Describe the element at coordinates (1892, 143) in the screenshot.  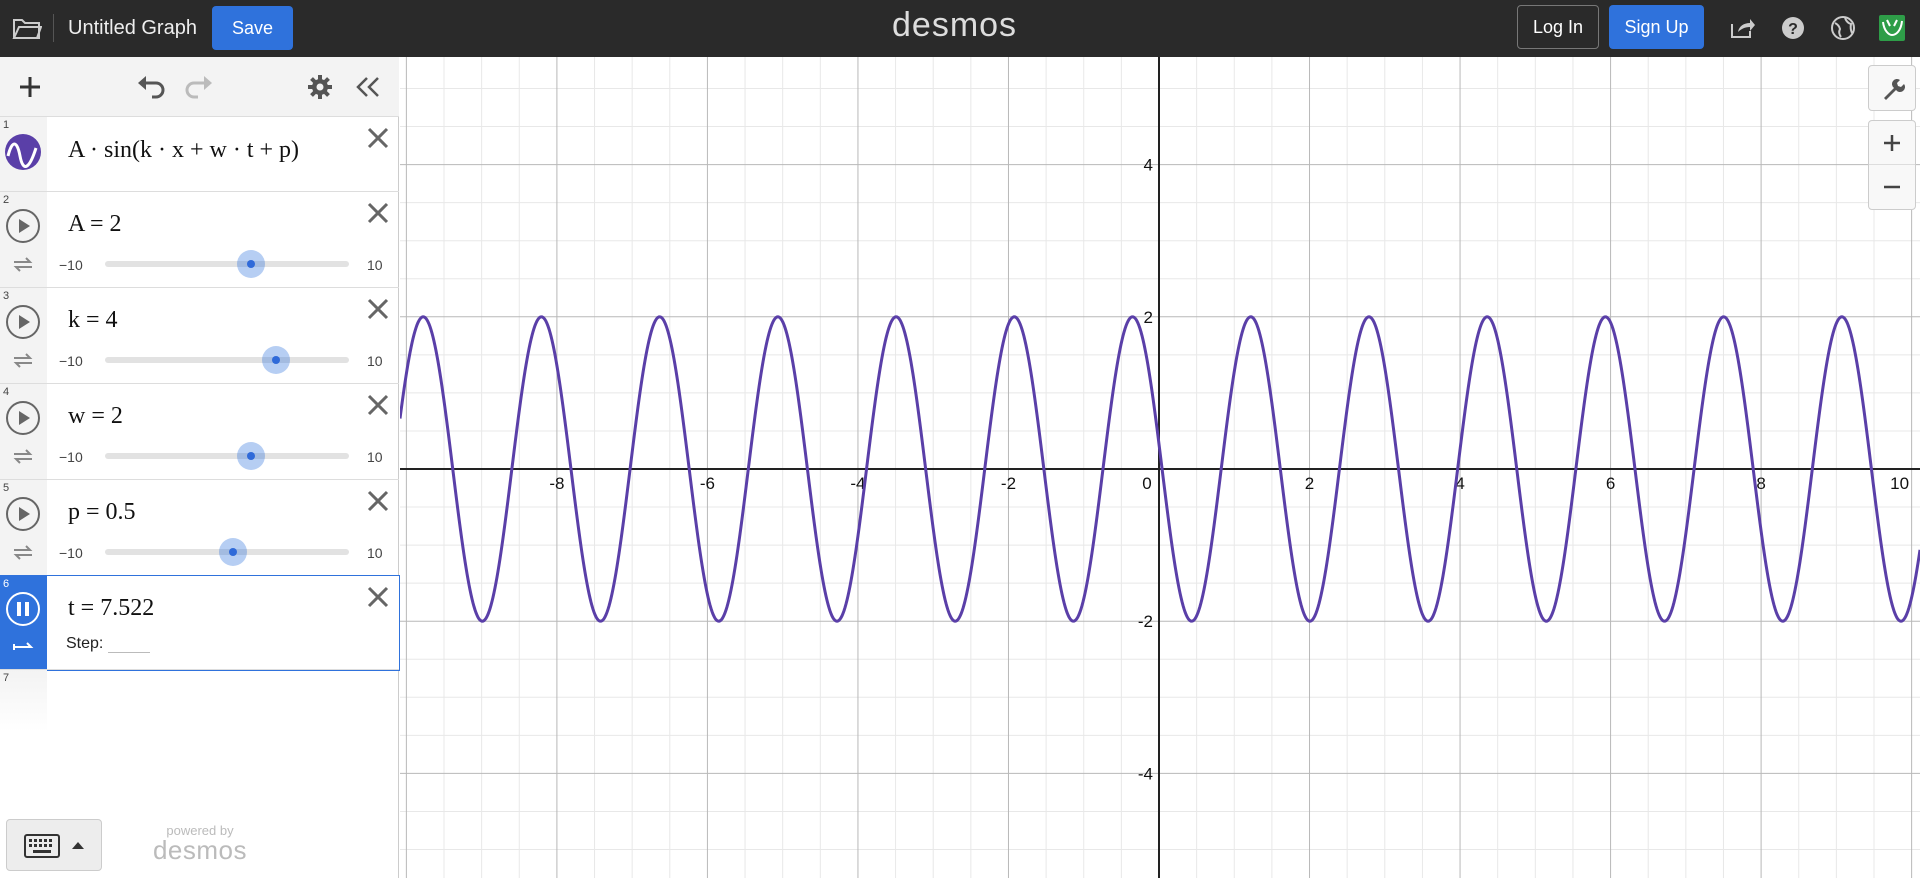
I see `zoom-in-button` at that location.